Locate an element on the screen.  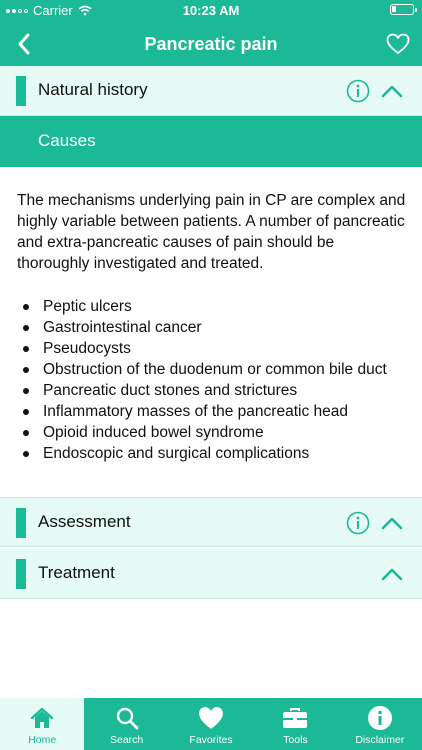
status-right is located at coordinates (403, 9).